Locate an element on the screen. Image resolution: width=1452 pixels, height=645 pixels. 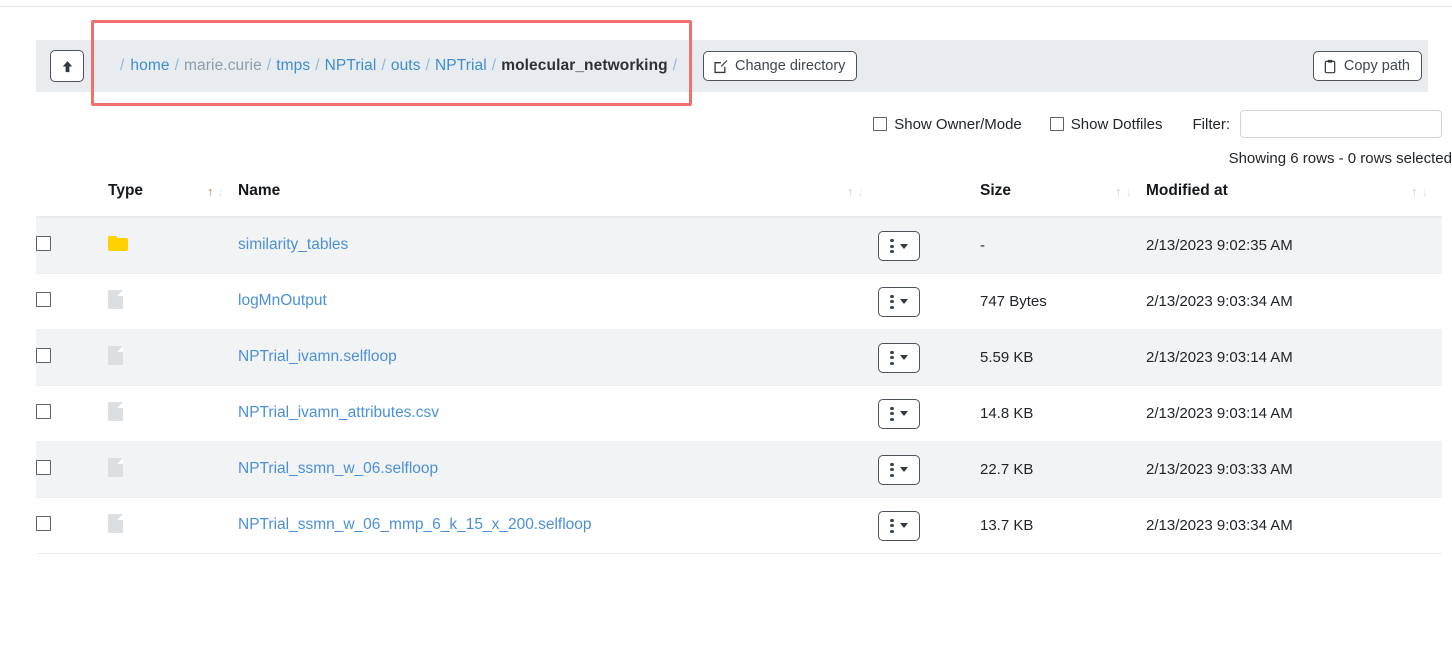
sort-control-size: ↑ ↓ is located at coordinates (1123, 191).